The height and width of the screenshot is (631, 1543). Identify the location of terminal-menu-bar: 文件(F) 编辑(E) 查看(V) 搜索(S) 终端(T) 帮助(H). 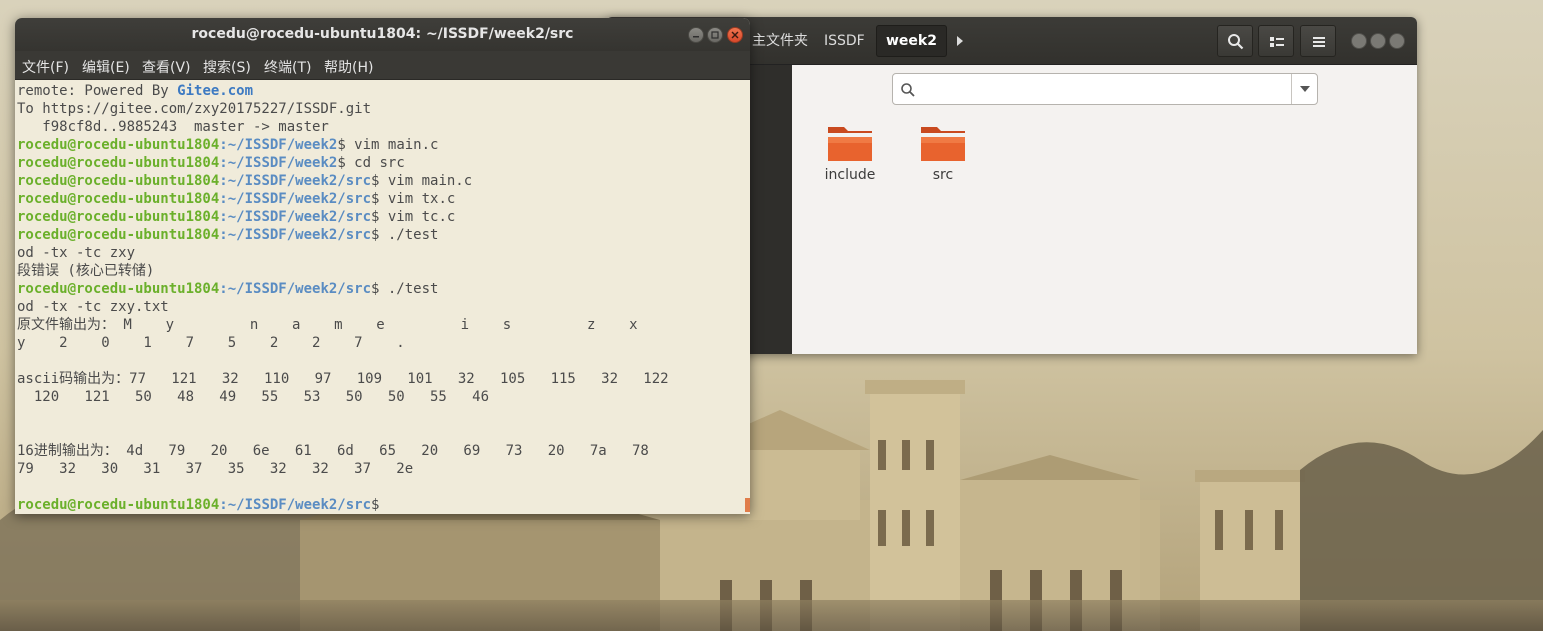
(382, 65).